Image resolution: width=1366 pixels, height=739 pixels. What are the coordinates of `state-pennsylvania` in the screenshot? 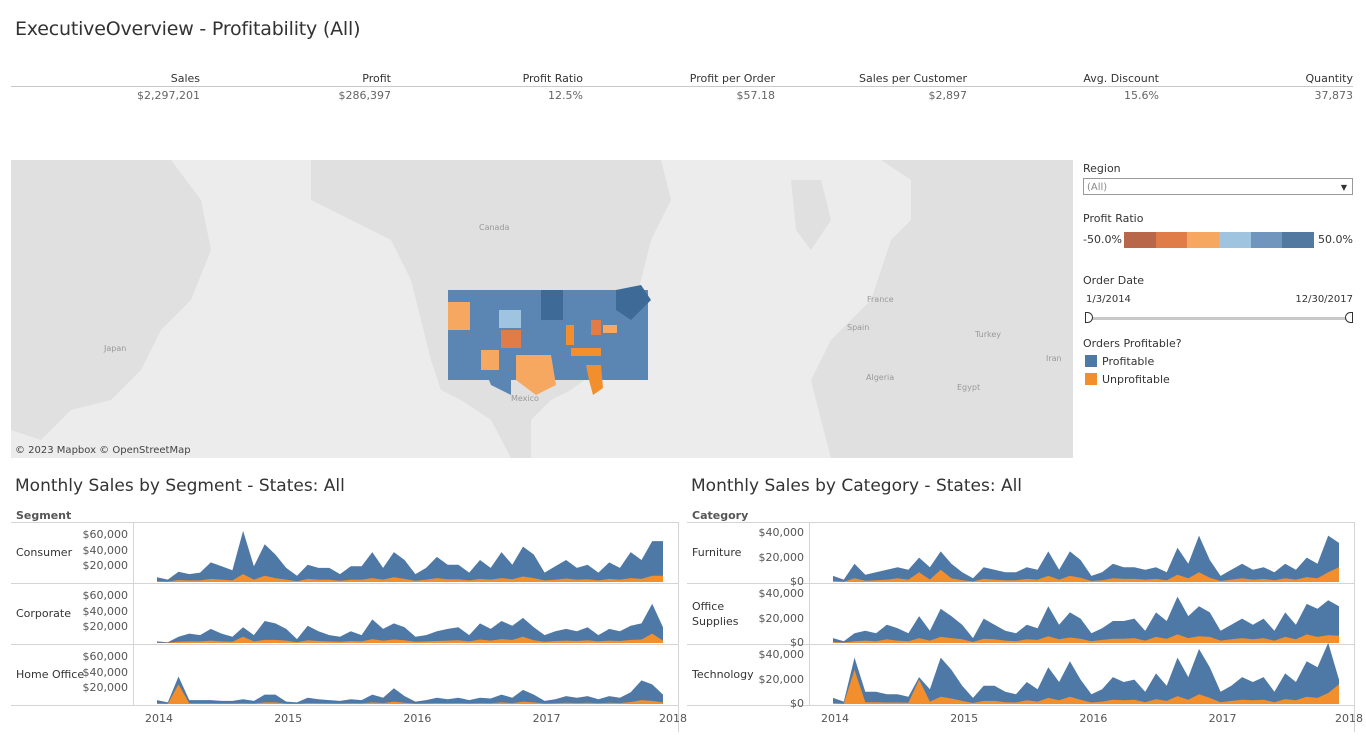 It's located at (610, 329).